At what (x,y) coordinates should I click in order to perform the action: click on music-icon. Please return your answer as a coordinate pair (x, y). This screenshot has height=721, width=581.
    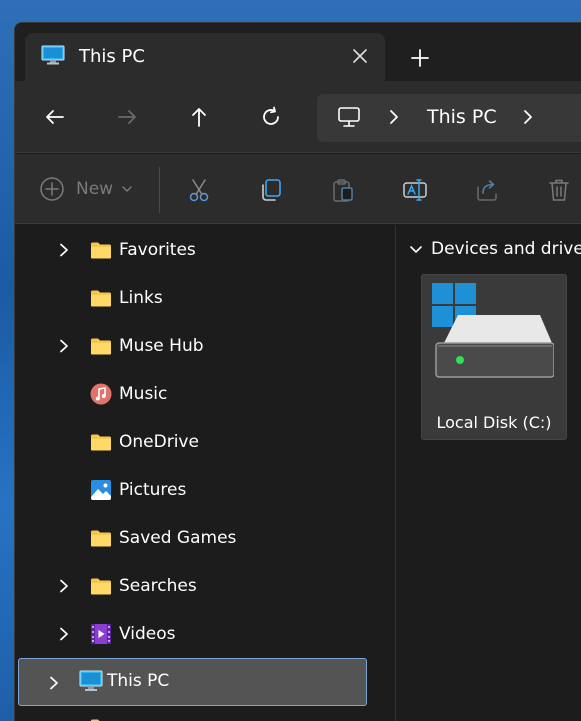
    Looking at the image, I should click on (101, 394).